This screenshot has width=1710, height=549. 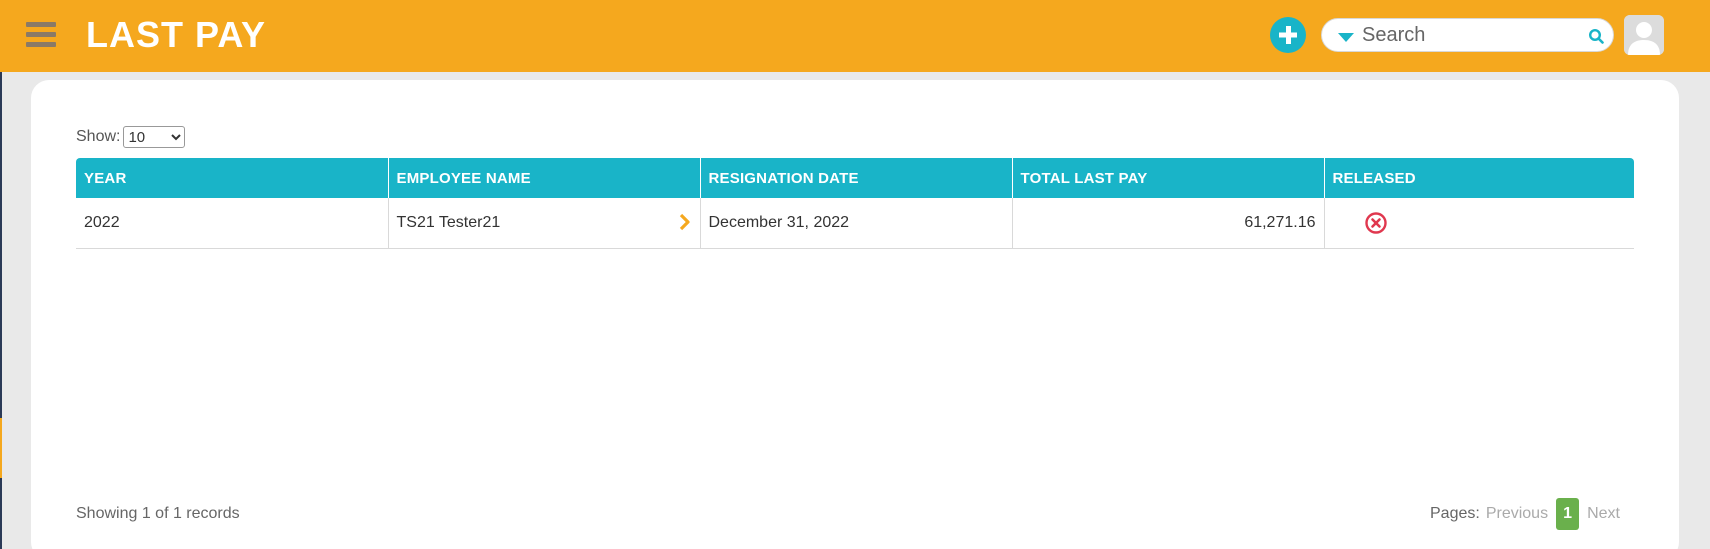 What do you see at coordinates (41, 35) in the screenshot?
I see `hamburger-icon` at bounding box center [41, 35].